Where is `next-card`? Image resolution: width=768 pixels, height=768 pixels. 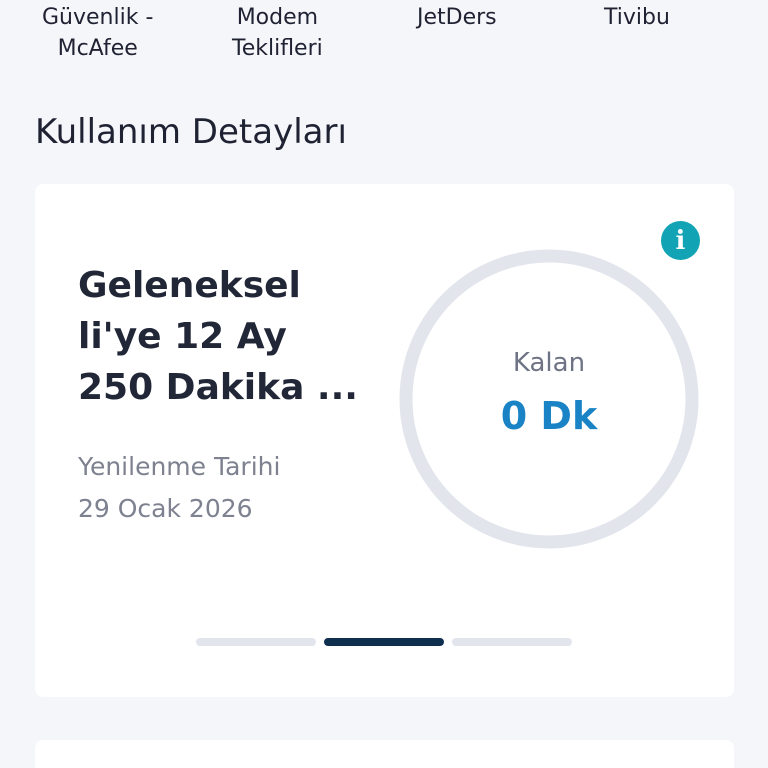 next-card is located at coordinates (384, 754).